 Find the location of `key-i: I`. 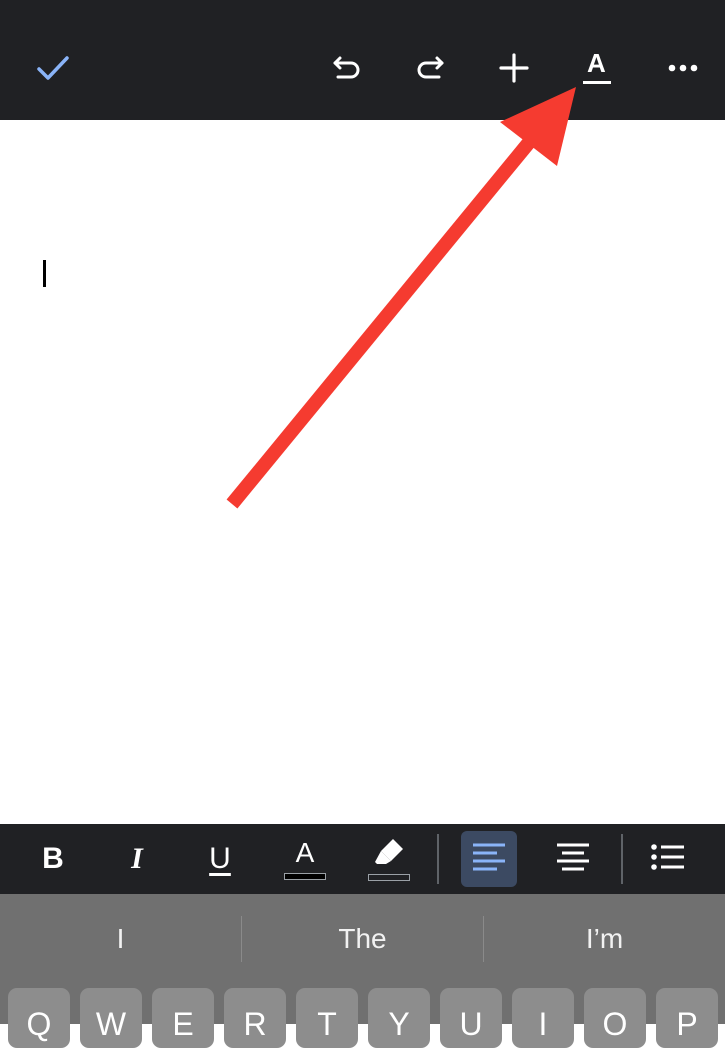

key-i: I is located at coordinates (543, 1018).